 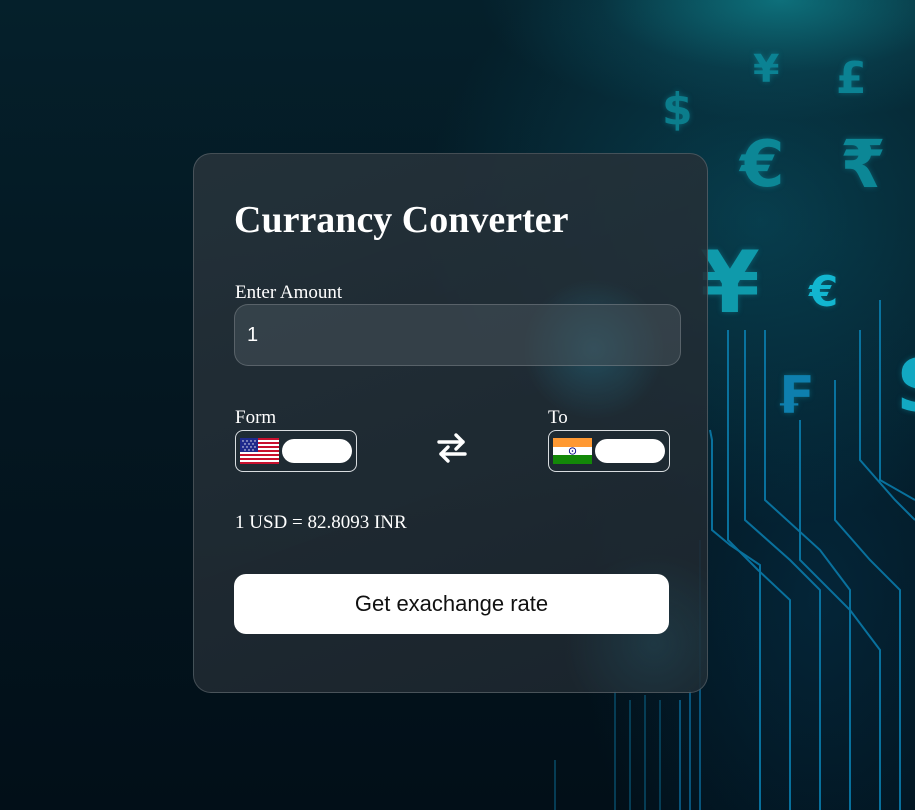 What do you see at coordinates (451, 604) in the screenshot?
I see `get-exchange-rate-button: Get exachange rate` at bounding box center [451, 604].